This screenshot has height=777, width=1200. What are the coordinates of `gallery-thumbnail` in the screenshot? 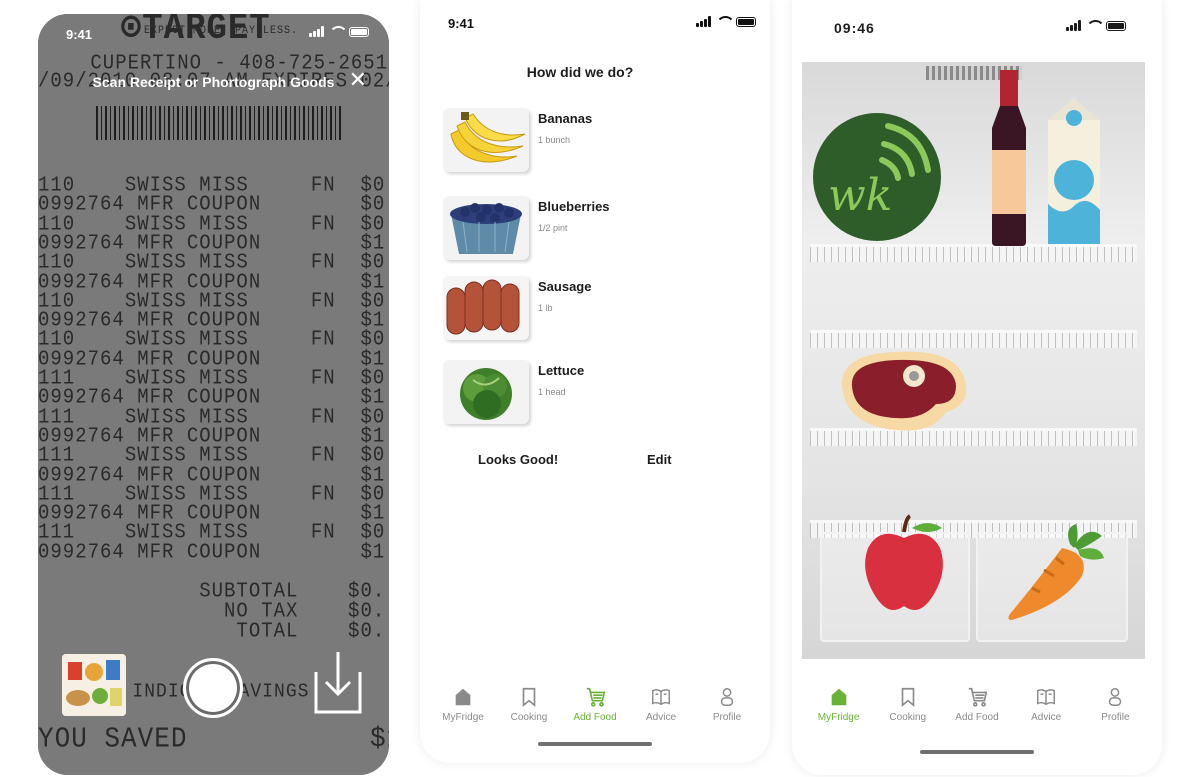 It's located at (94, 685).